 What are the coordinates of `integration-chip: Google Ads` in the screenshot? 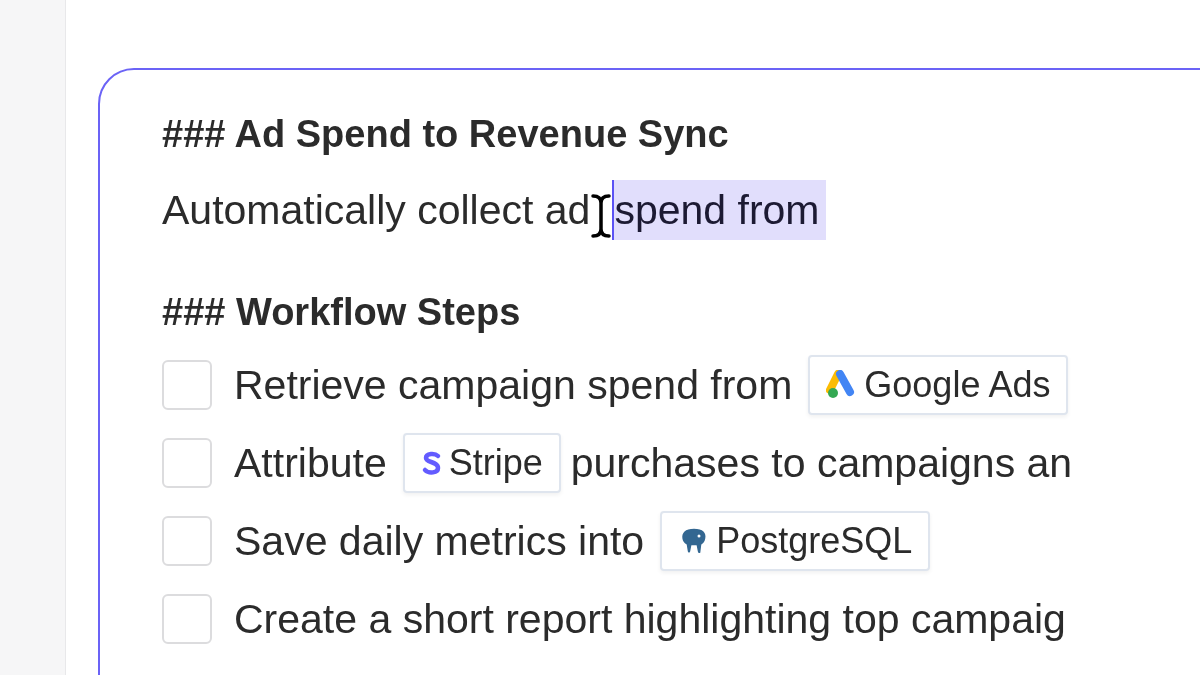 It's located at (938, 385).